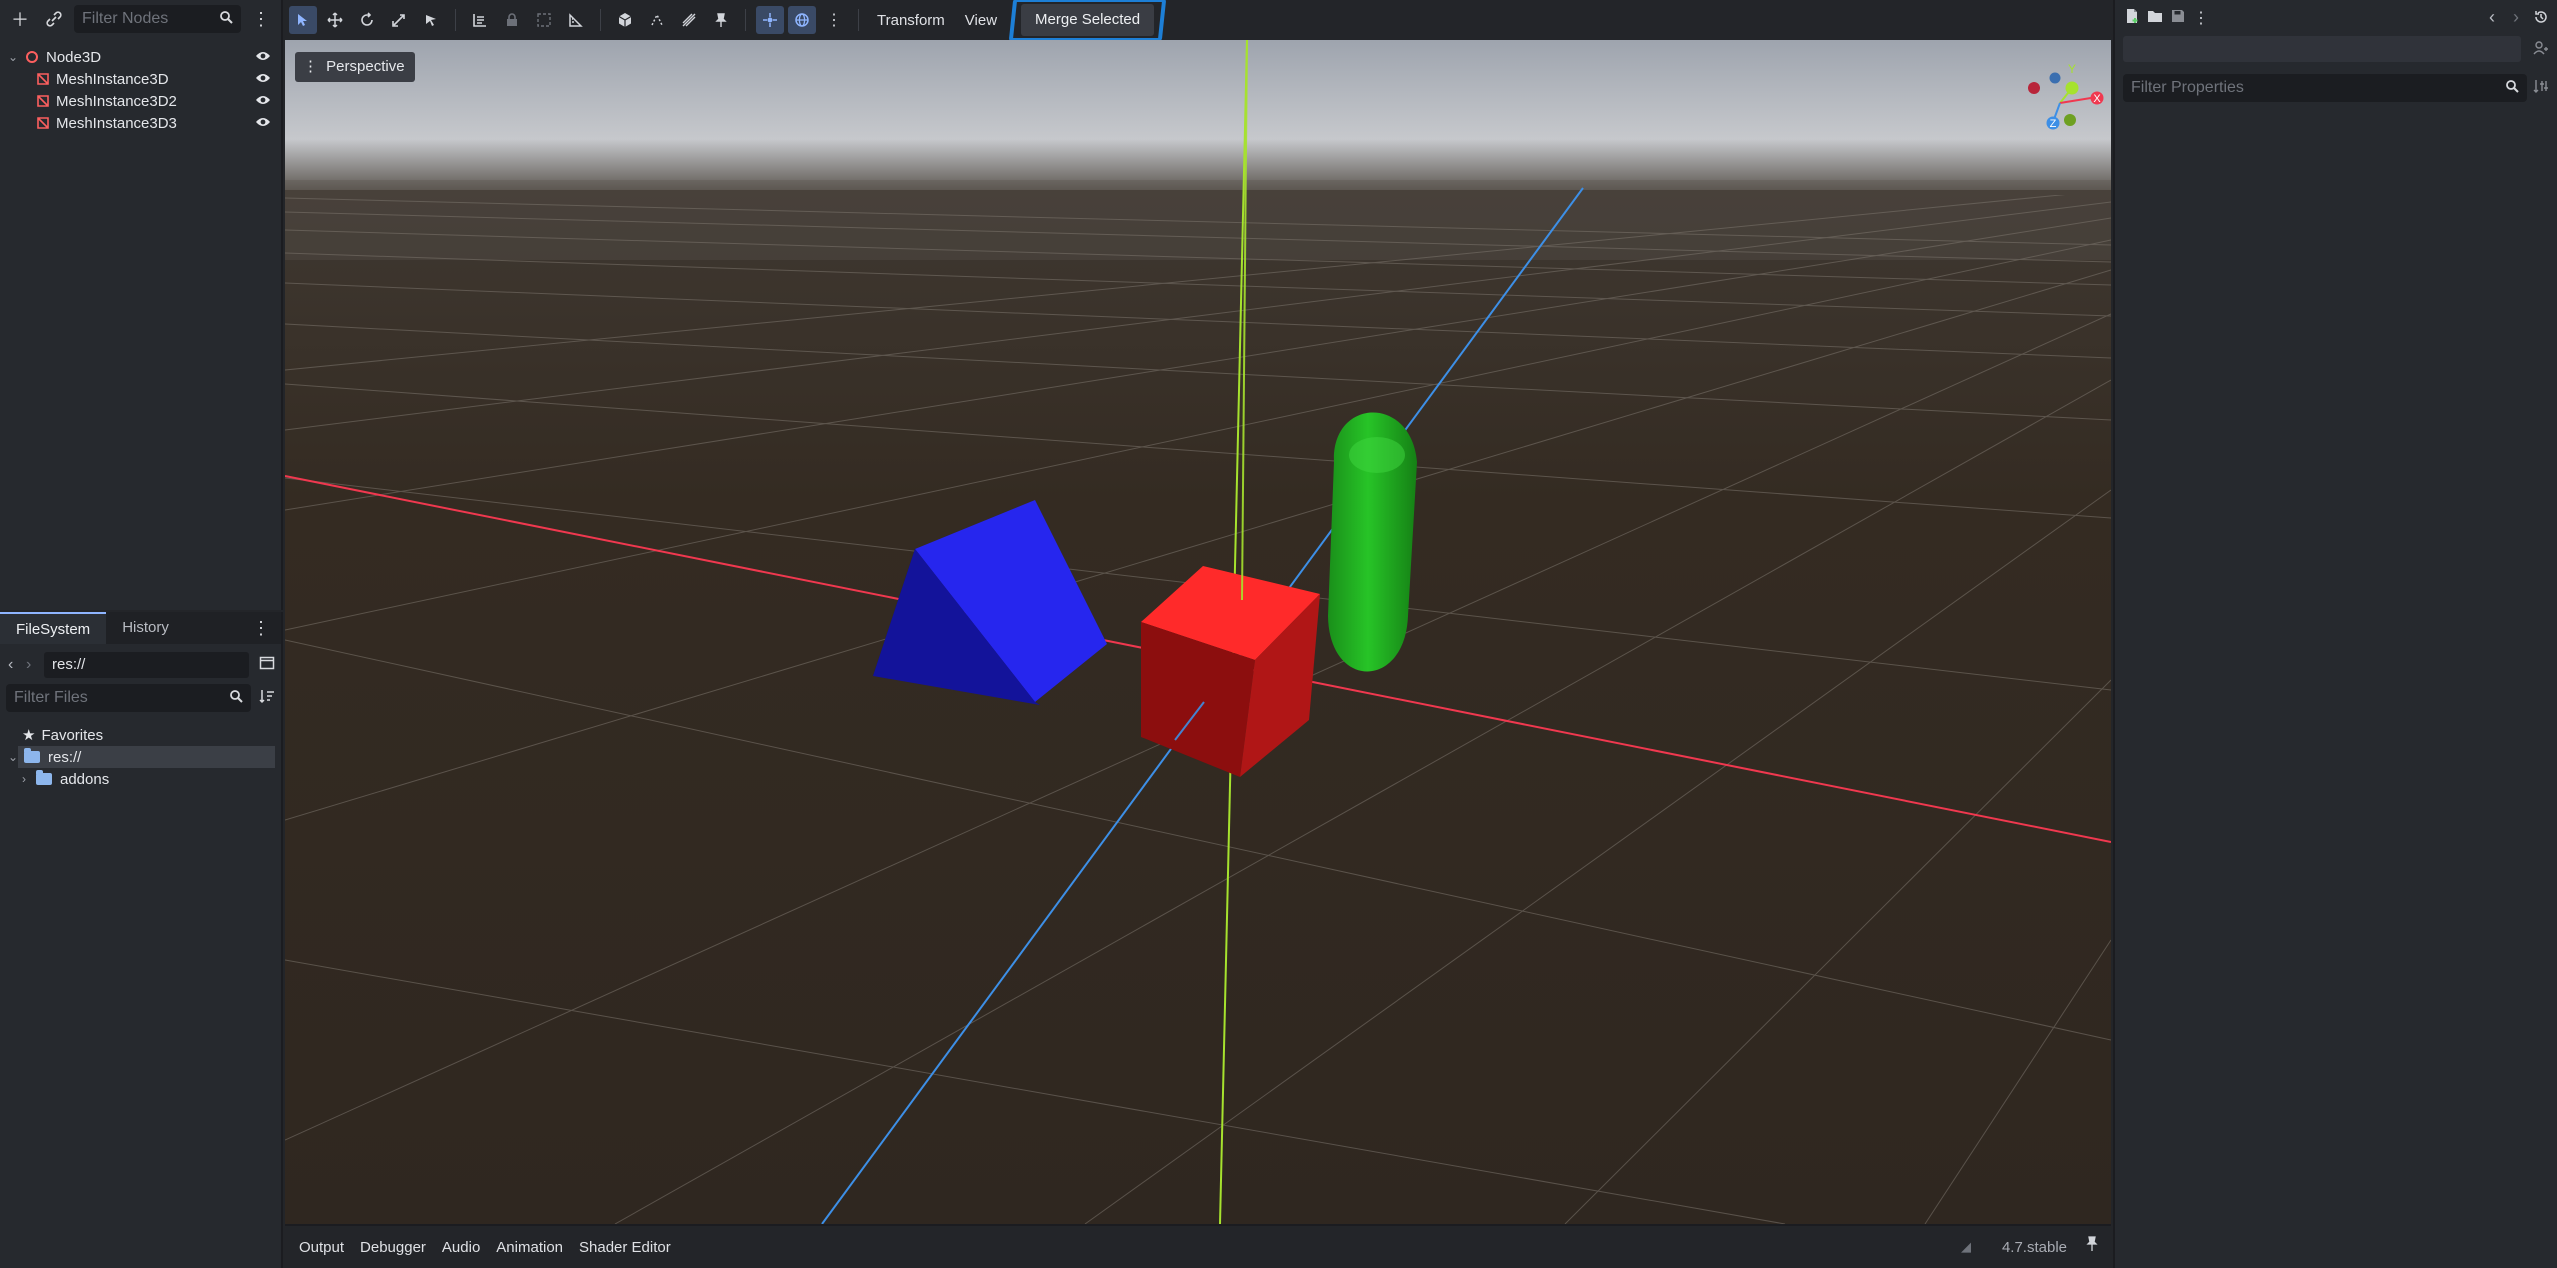  Describe the element at coordinates (140, 123) in the screenshot. I see `tree-node-mesh: MeshInstance3D3` at that location.